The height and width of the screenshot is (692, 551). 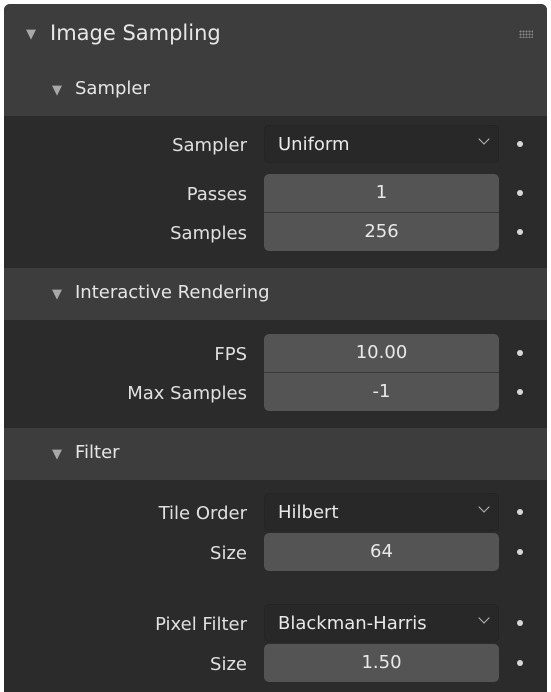 I want to click on filter-size-field: 1.50, so click(x=381, y=663).